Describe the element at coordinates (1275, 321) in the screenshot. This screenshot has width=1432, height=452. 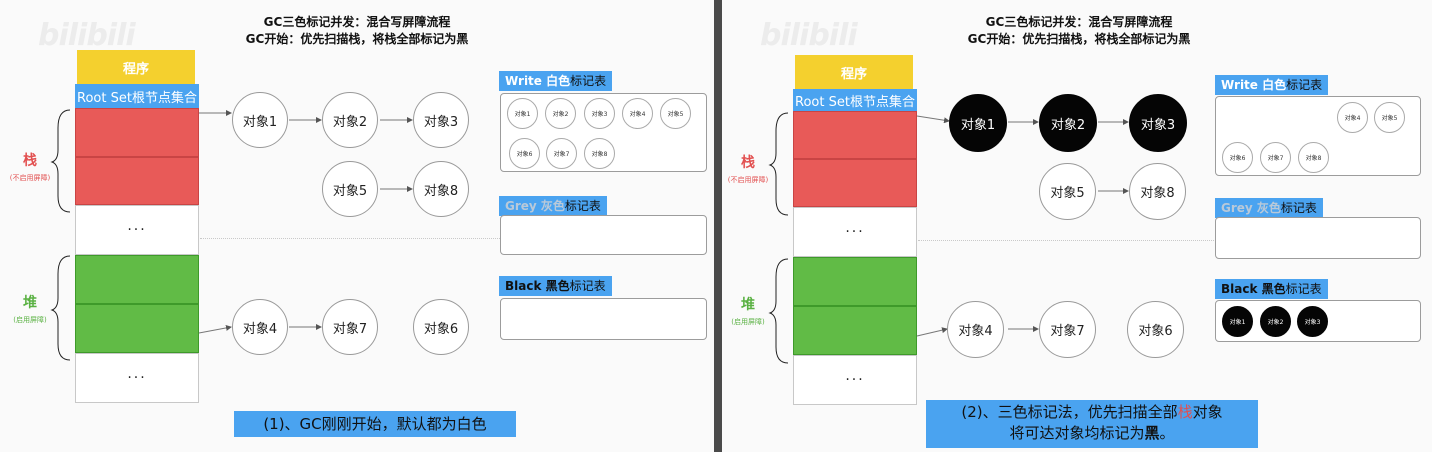
I see `black-mini-object-2: 对象2` at that location.